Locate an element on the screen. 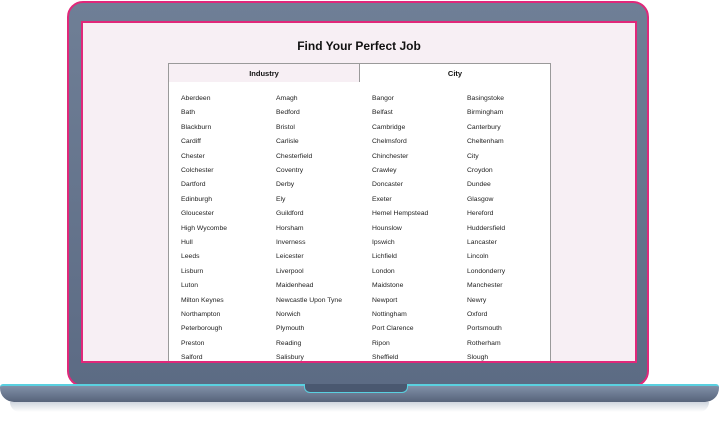 This screenshot has height=421, width=719. city-link: Leeds is located at coordinates (190, 257).